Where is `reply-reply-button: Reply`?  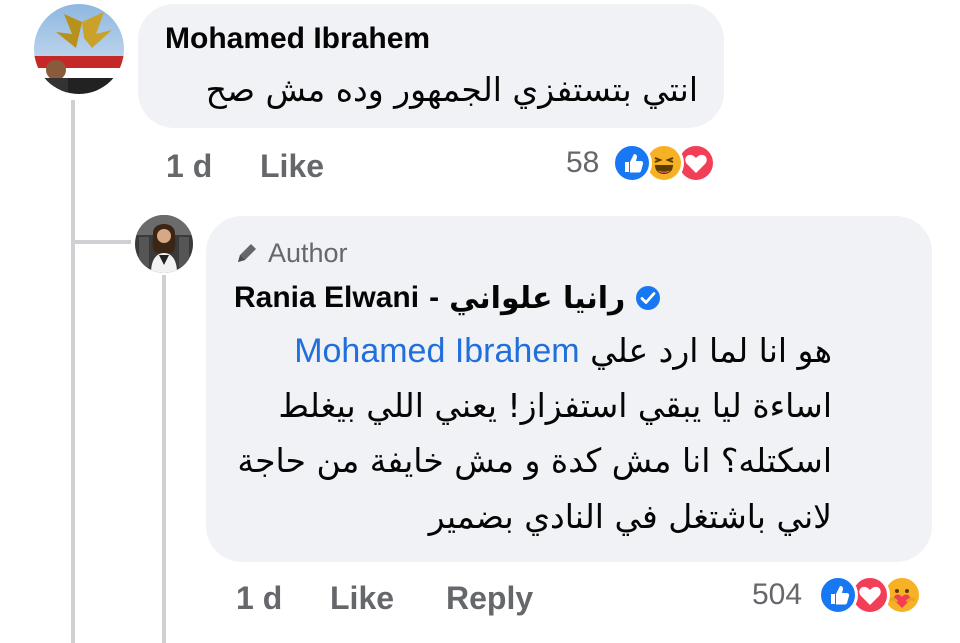
reply-reply-button: Reply is located at coordinates (489, 598).